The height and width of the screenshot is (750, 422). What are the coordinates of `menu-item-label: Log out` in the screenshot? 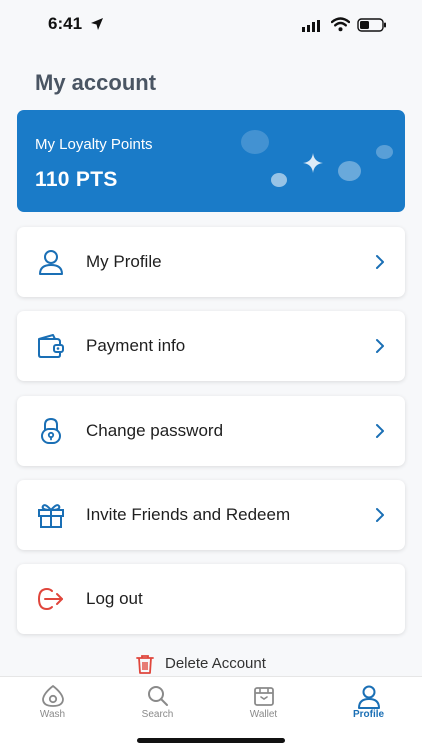 It's located at (114, 598).